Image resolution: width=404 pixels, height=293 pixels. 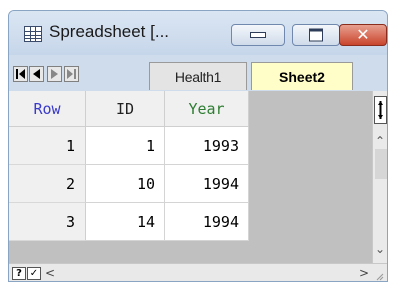 I want to click on next-sheet-button, so click(x=54, y=74).